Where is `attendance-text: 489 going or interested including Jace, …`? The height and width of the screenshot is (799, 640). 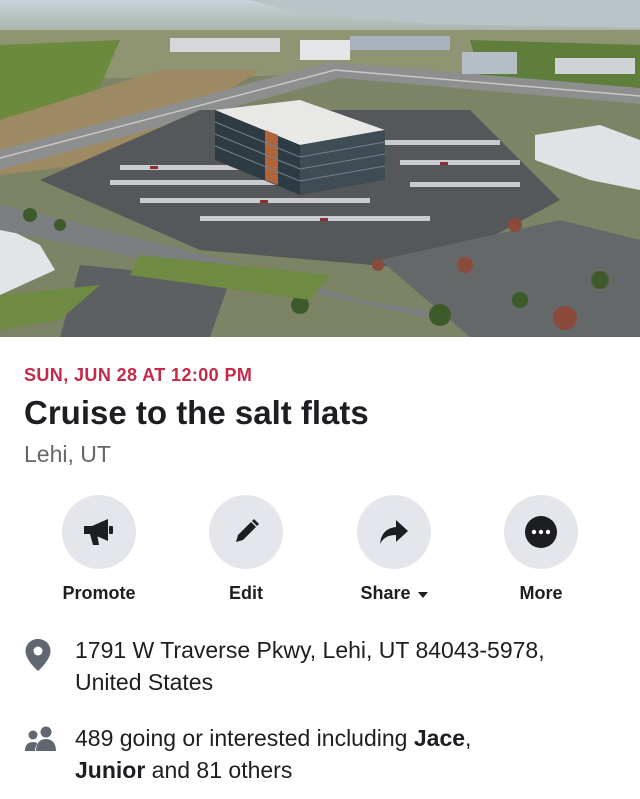 attendance-text: 489 going or interested including Jace, … is located at coordinates (350, 754).